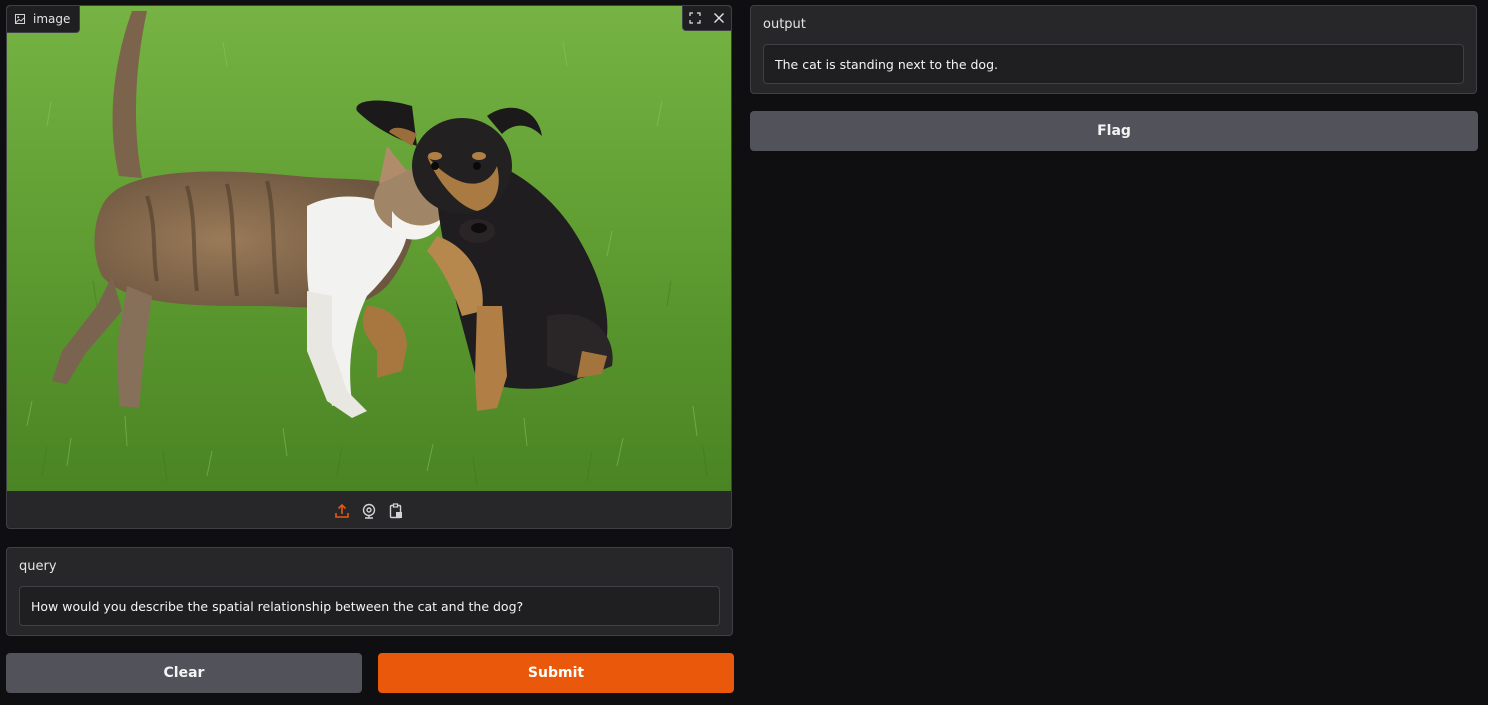 Image resolution: width=1488 pixels, height=705 pixels. What do you see at coordinates (184, 673) in the screenshot?
I see `clear-button: Clear` at bounding box center [184, 673].